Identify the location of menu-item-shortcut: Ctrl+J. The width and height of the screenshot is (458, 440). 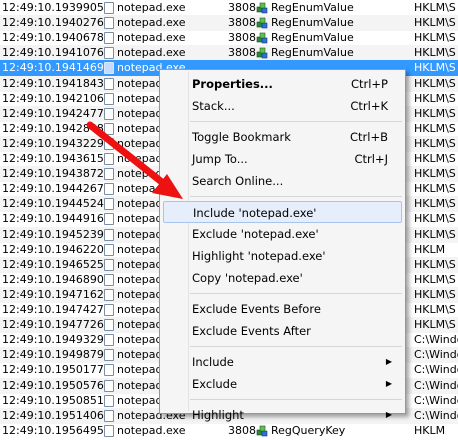
(371, 159).